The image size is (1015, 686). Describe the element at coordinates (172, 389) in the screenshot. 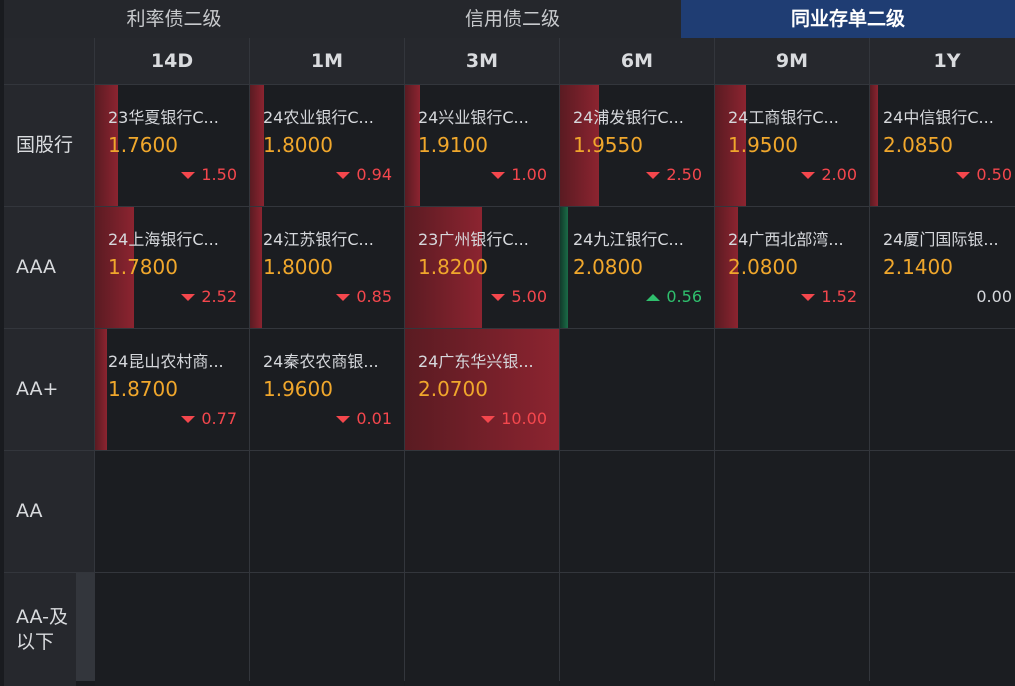

I see `bond-cell: 24昆山农村商... 1.8700 0.77` at that location.